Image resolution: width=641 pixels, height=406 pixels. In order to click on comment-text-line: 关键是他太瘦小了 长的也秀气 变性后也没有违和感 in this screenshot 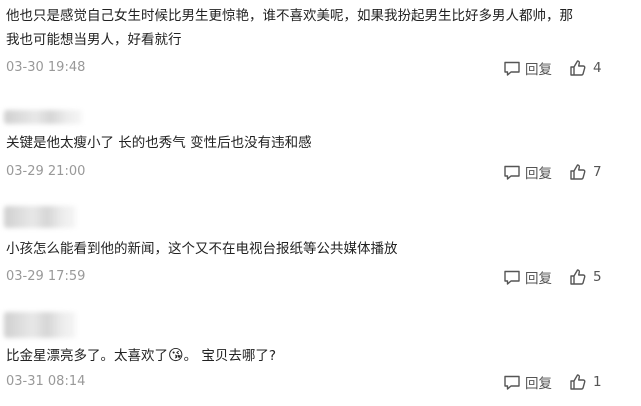, I will do `click(159, 143)`.